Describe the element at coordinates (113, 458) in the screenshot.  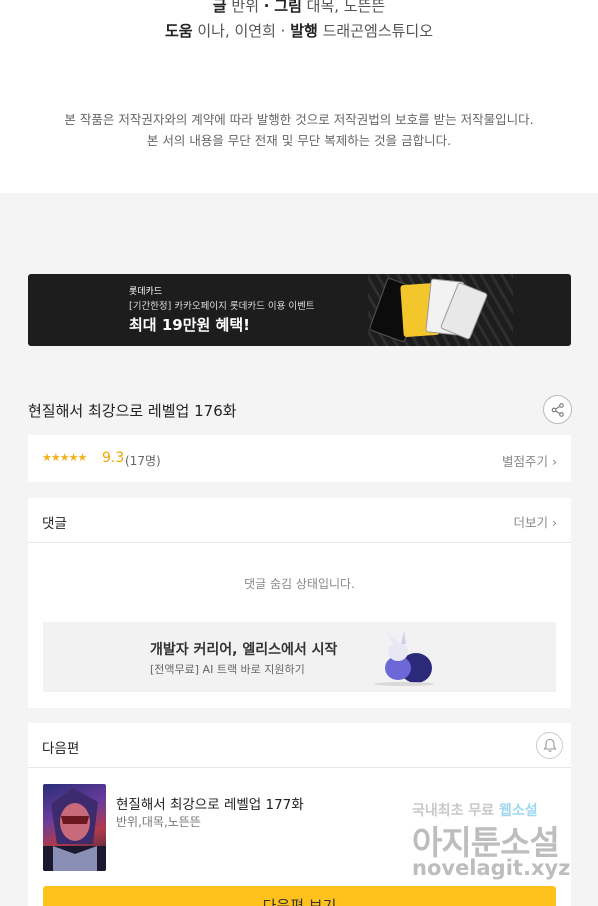
I see `rating-score: 9.3` at that location.